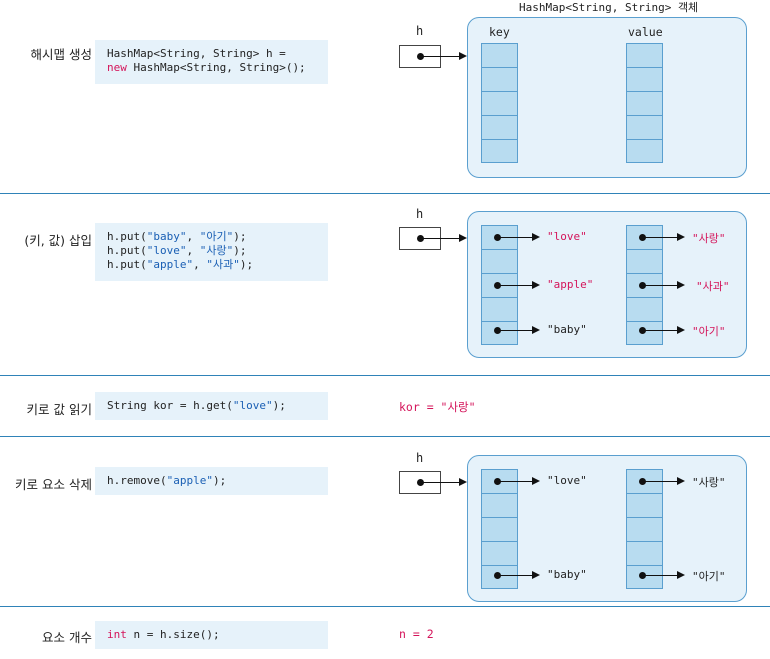 This screenshot has width=770, height=659. I want to click on code-block-get: String kor = h.get("love");, so click(211, 406).